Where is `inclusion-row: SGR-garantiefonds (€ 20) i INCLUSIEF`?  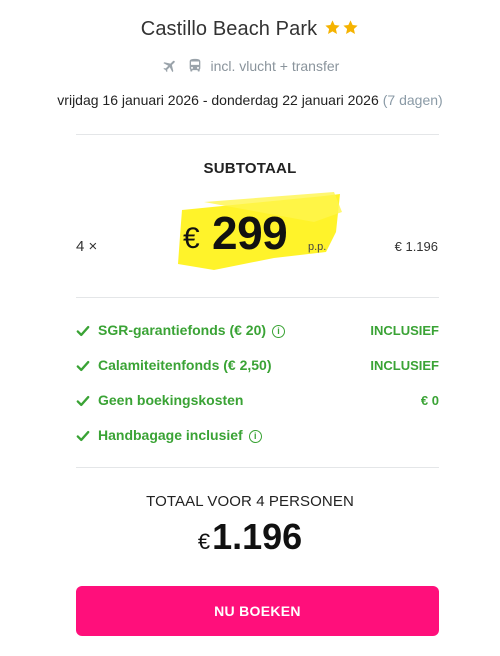
inclusion-row: SGR-garantiefonds (€ 20) i INCLUSIEF is located at coordinates (257, 339).